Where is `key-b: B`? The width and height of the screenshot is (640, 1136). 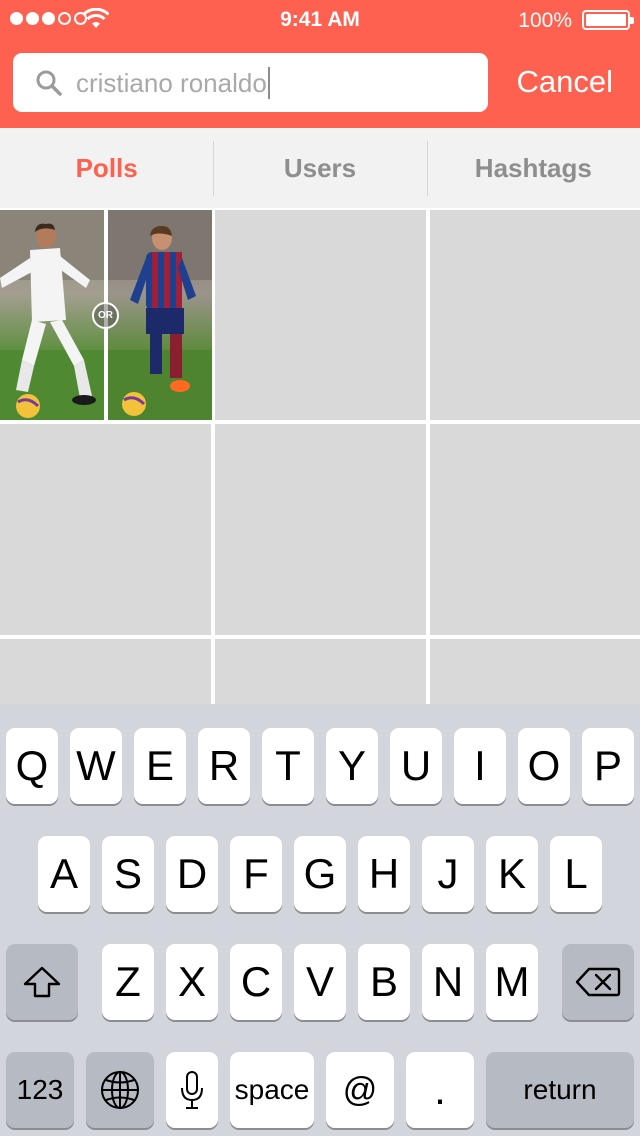
key-b: B is located at coordinates (384, 982).